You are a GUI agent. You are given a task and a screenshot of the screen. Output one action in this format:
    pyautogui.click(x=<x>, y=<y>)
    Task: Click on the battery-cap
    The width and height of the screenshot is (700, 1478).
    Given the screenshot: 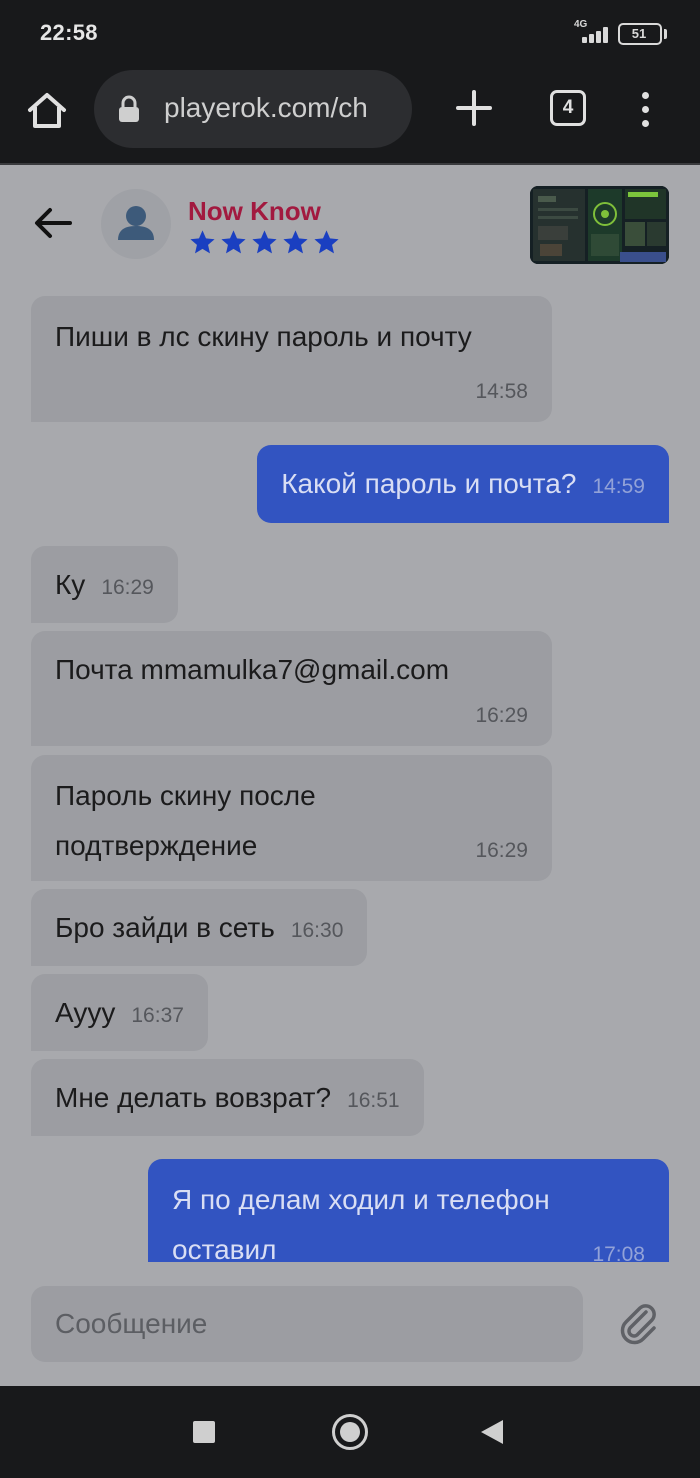 What is the action you would take?
    pyautogui.click(x=665, y=34)
    